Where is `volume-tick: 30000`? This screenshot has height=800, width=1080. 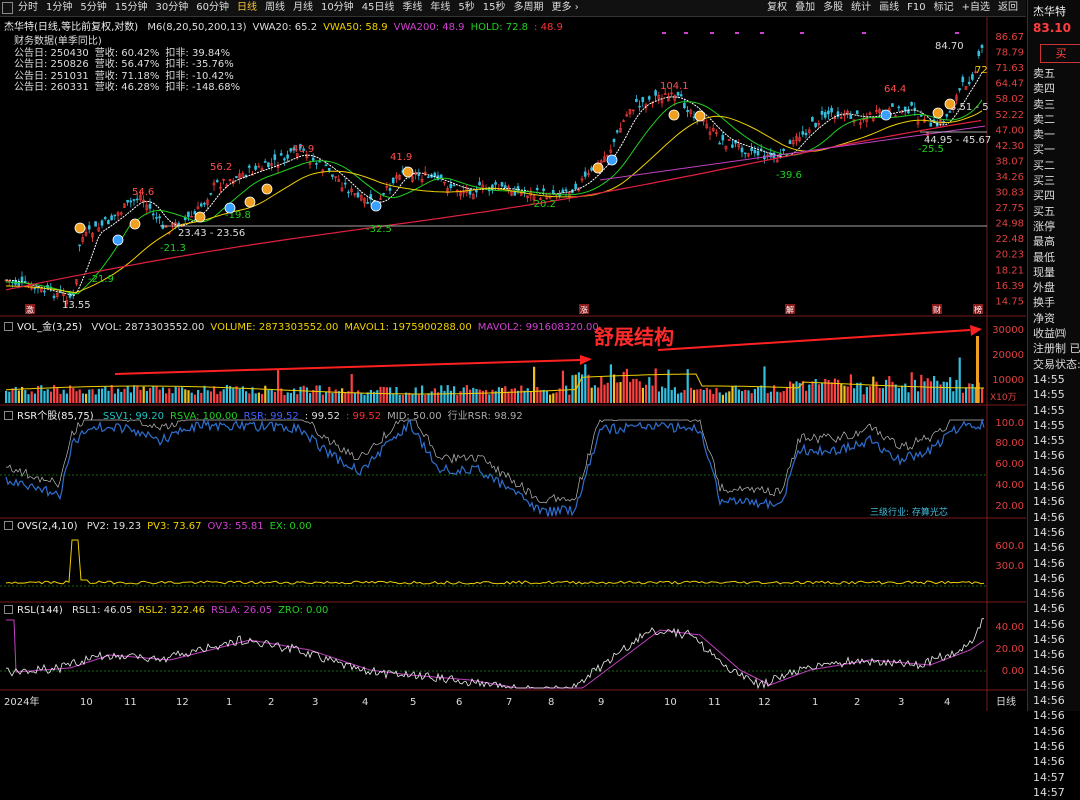 volume-tick: 30000 is located at coordinates (1008, 330).